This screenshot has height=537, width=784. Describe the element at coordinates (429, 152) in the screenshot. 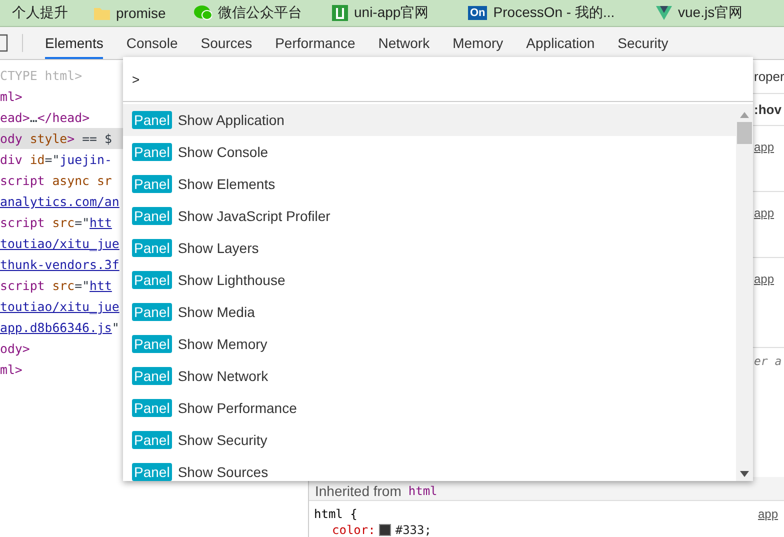

I see `command-item: Panel Show Console` at that location.